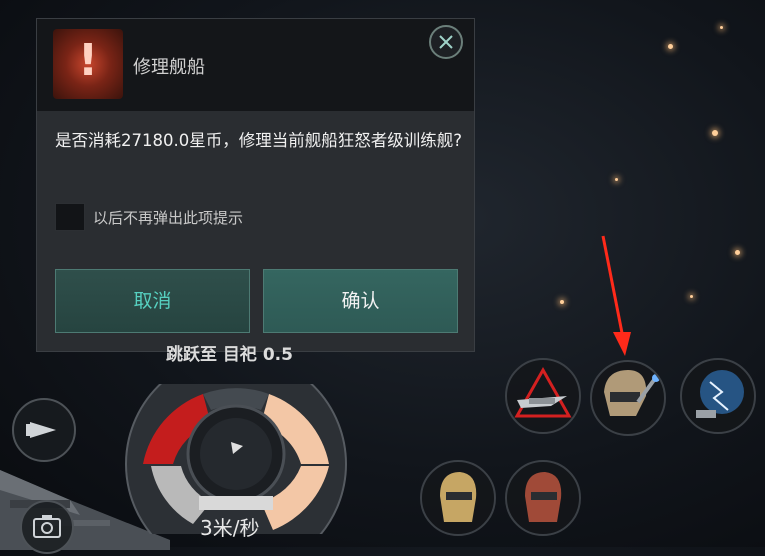 This screenshot has height=556, width=765. I want to click on dont-show-again-checkbox, so click(70, 217).